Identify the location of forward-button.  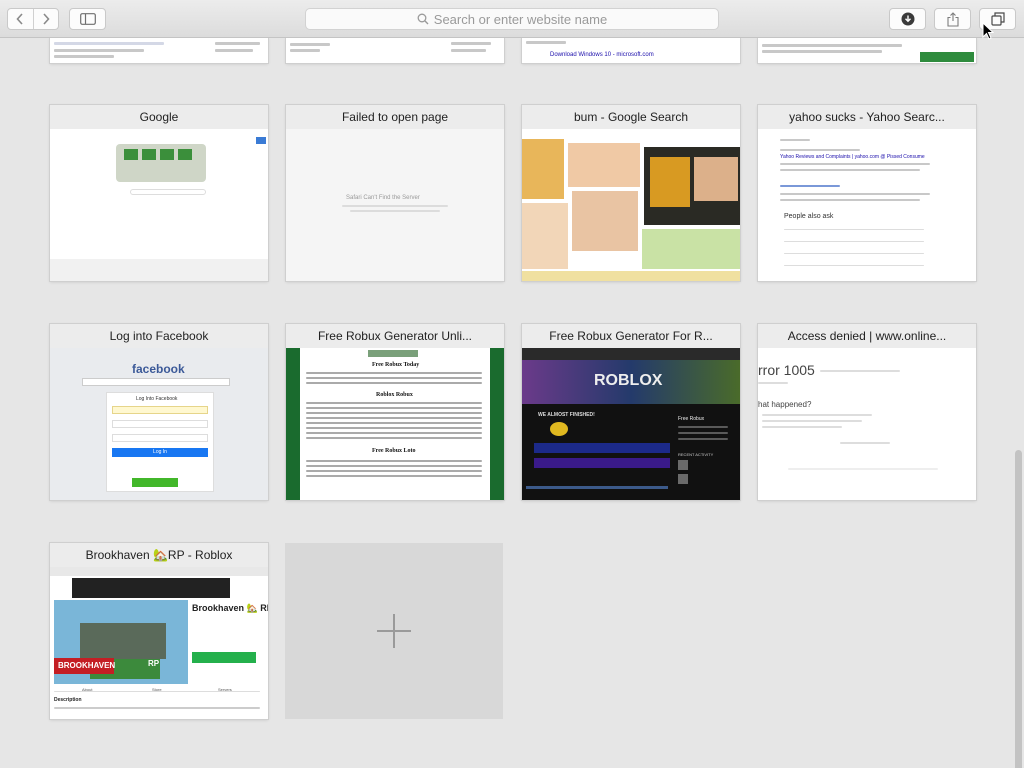
(45, 19).